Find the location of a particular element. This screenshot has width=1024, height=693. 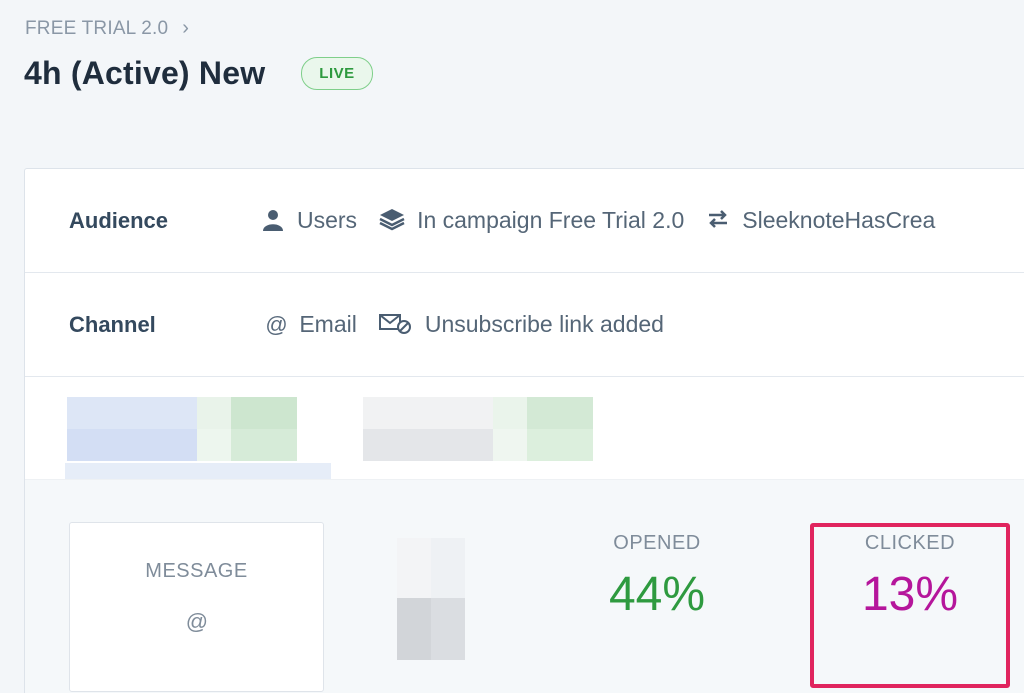

audience-item-users: Users is located at coordinates (309, 221).